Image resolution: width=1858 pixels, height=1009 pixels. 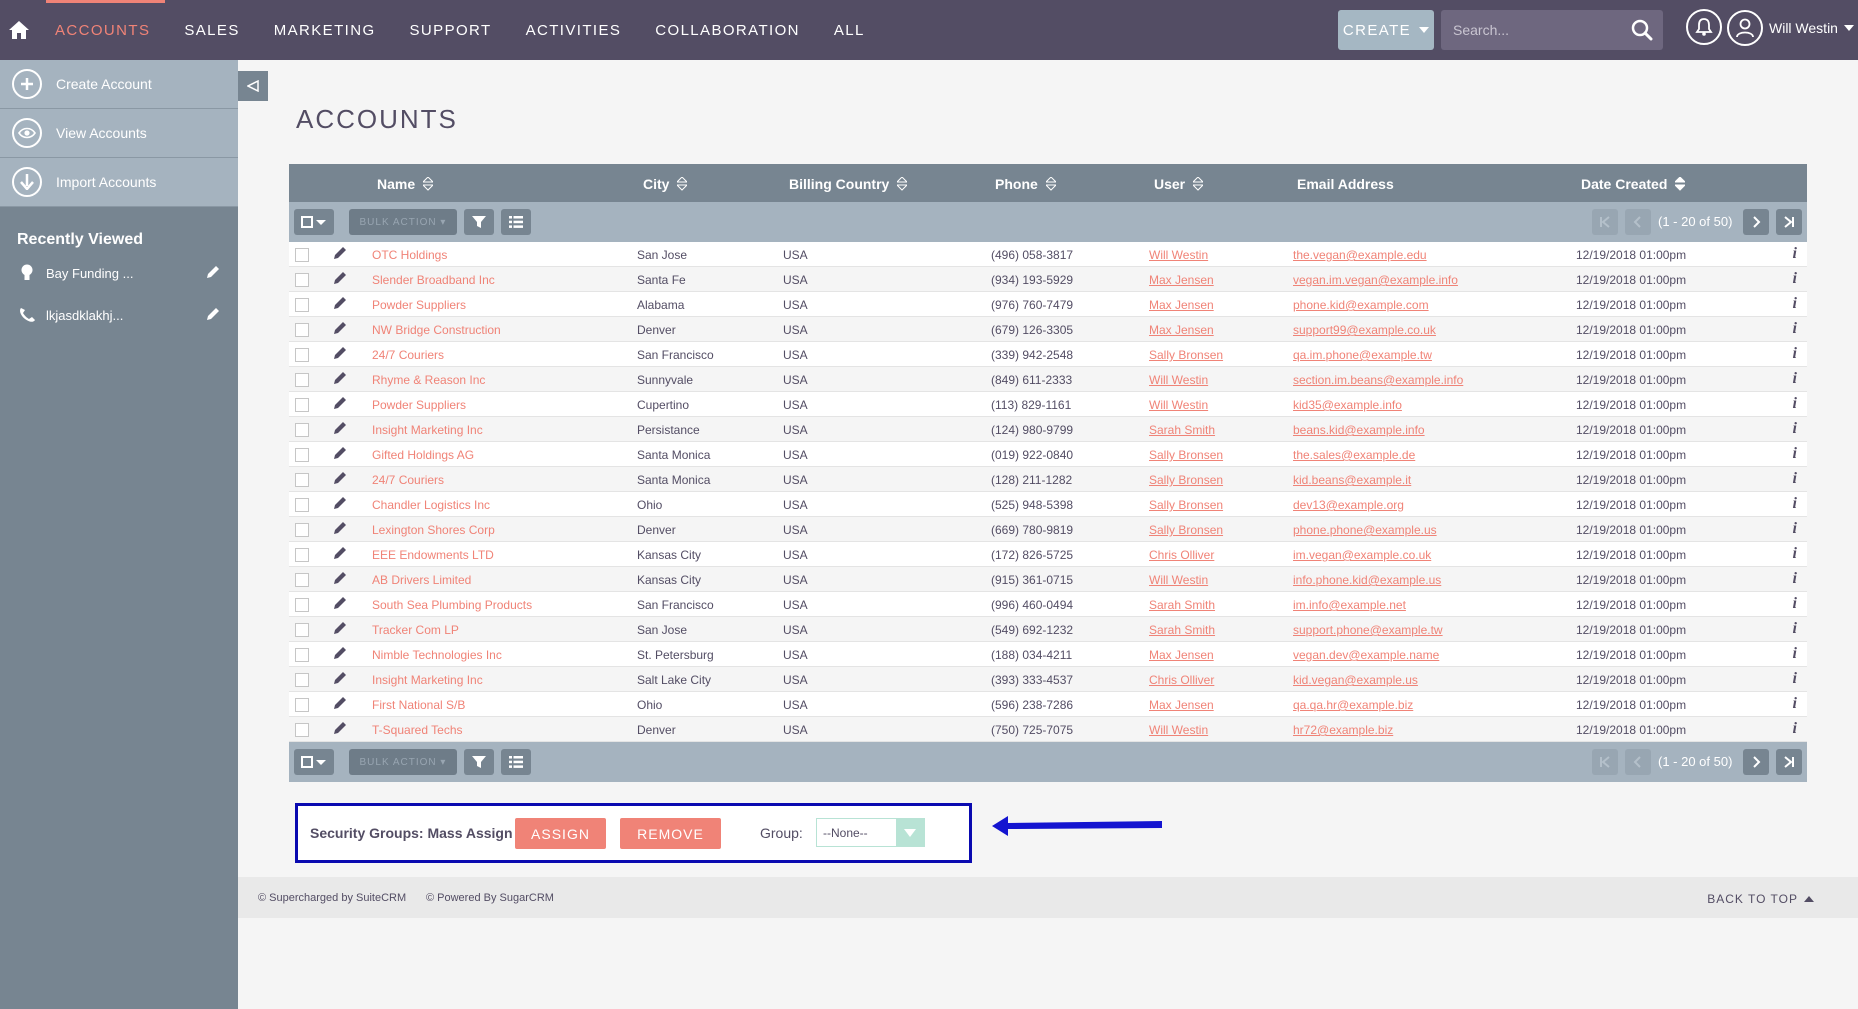 What do you see at coordinates (479, 762) in the screenshot?
I see `filter-button` at bounding box center [479, 762].